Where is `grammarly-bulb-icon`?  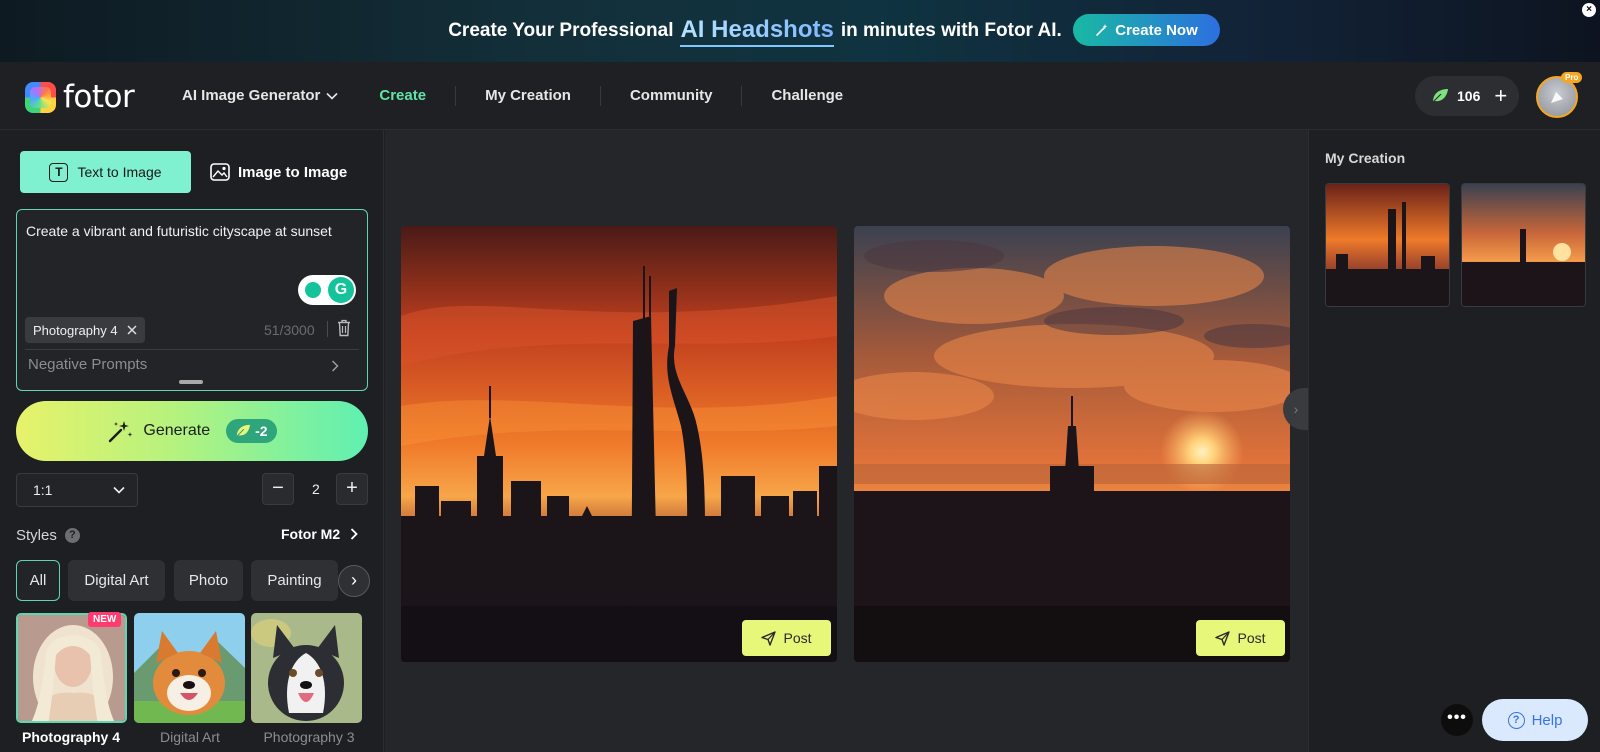
grammarly-bulb-icon is located at coordinates (313, 290).